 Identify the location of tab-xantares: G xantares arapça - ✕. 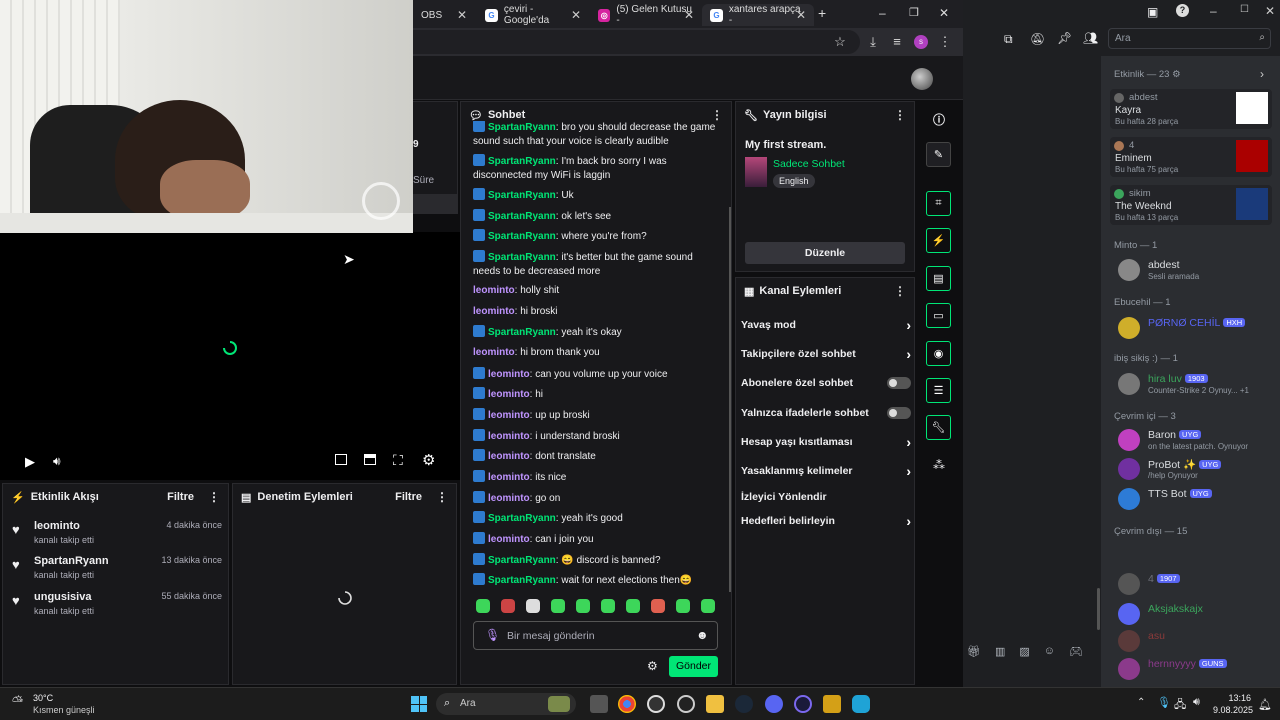
(758, 15).